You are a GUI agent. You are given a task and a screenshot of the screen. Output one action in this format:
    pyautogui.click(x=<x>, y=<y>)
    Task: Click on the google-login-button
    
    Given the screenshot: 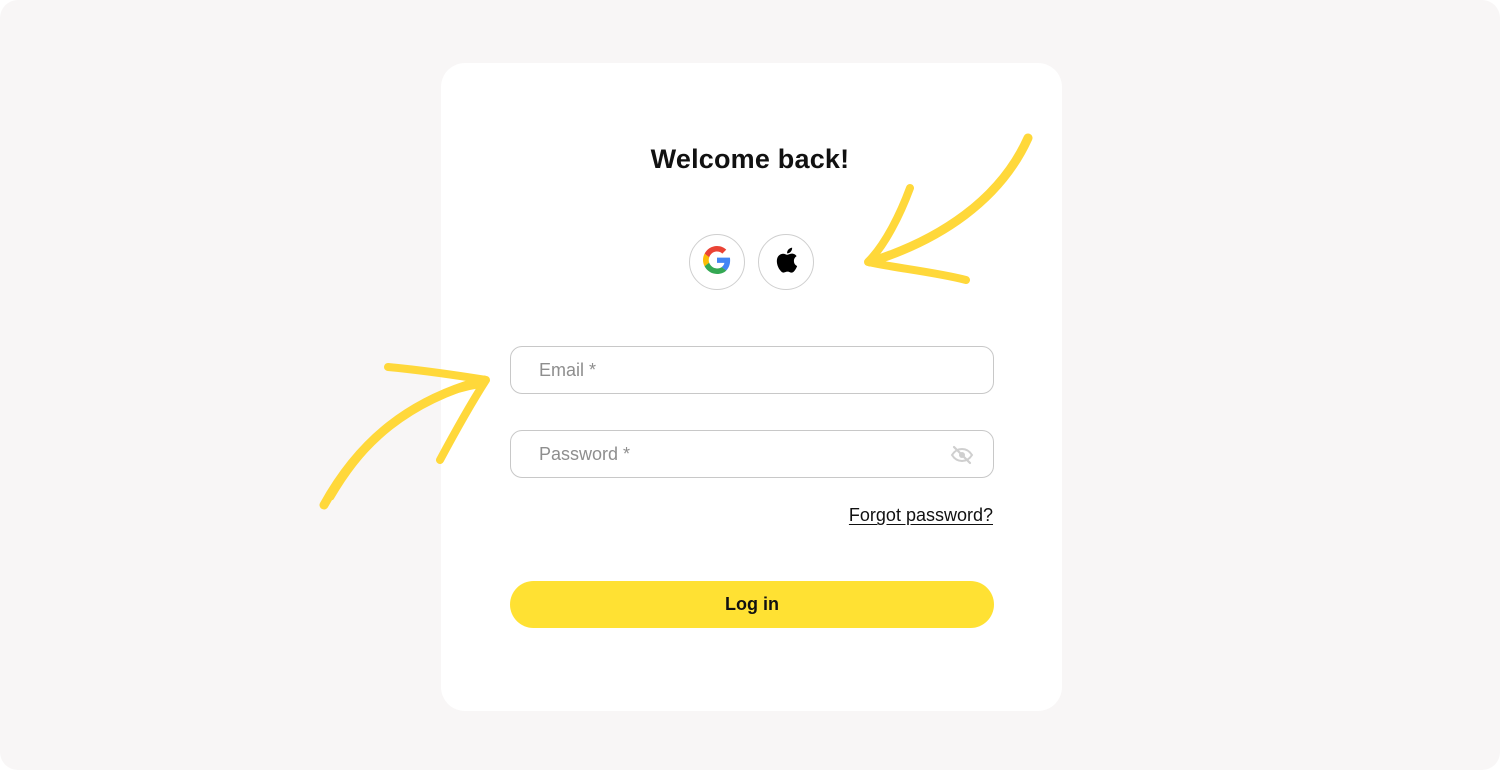 What is the action you would take?
    pyautogui.click(x=717, y=262)
    